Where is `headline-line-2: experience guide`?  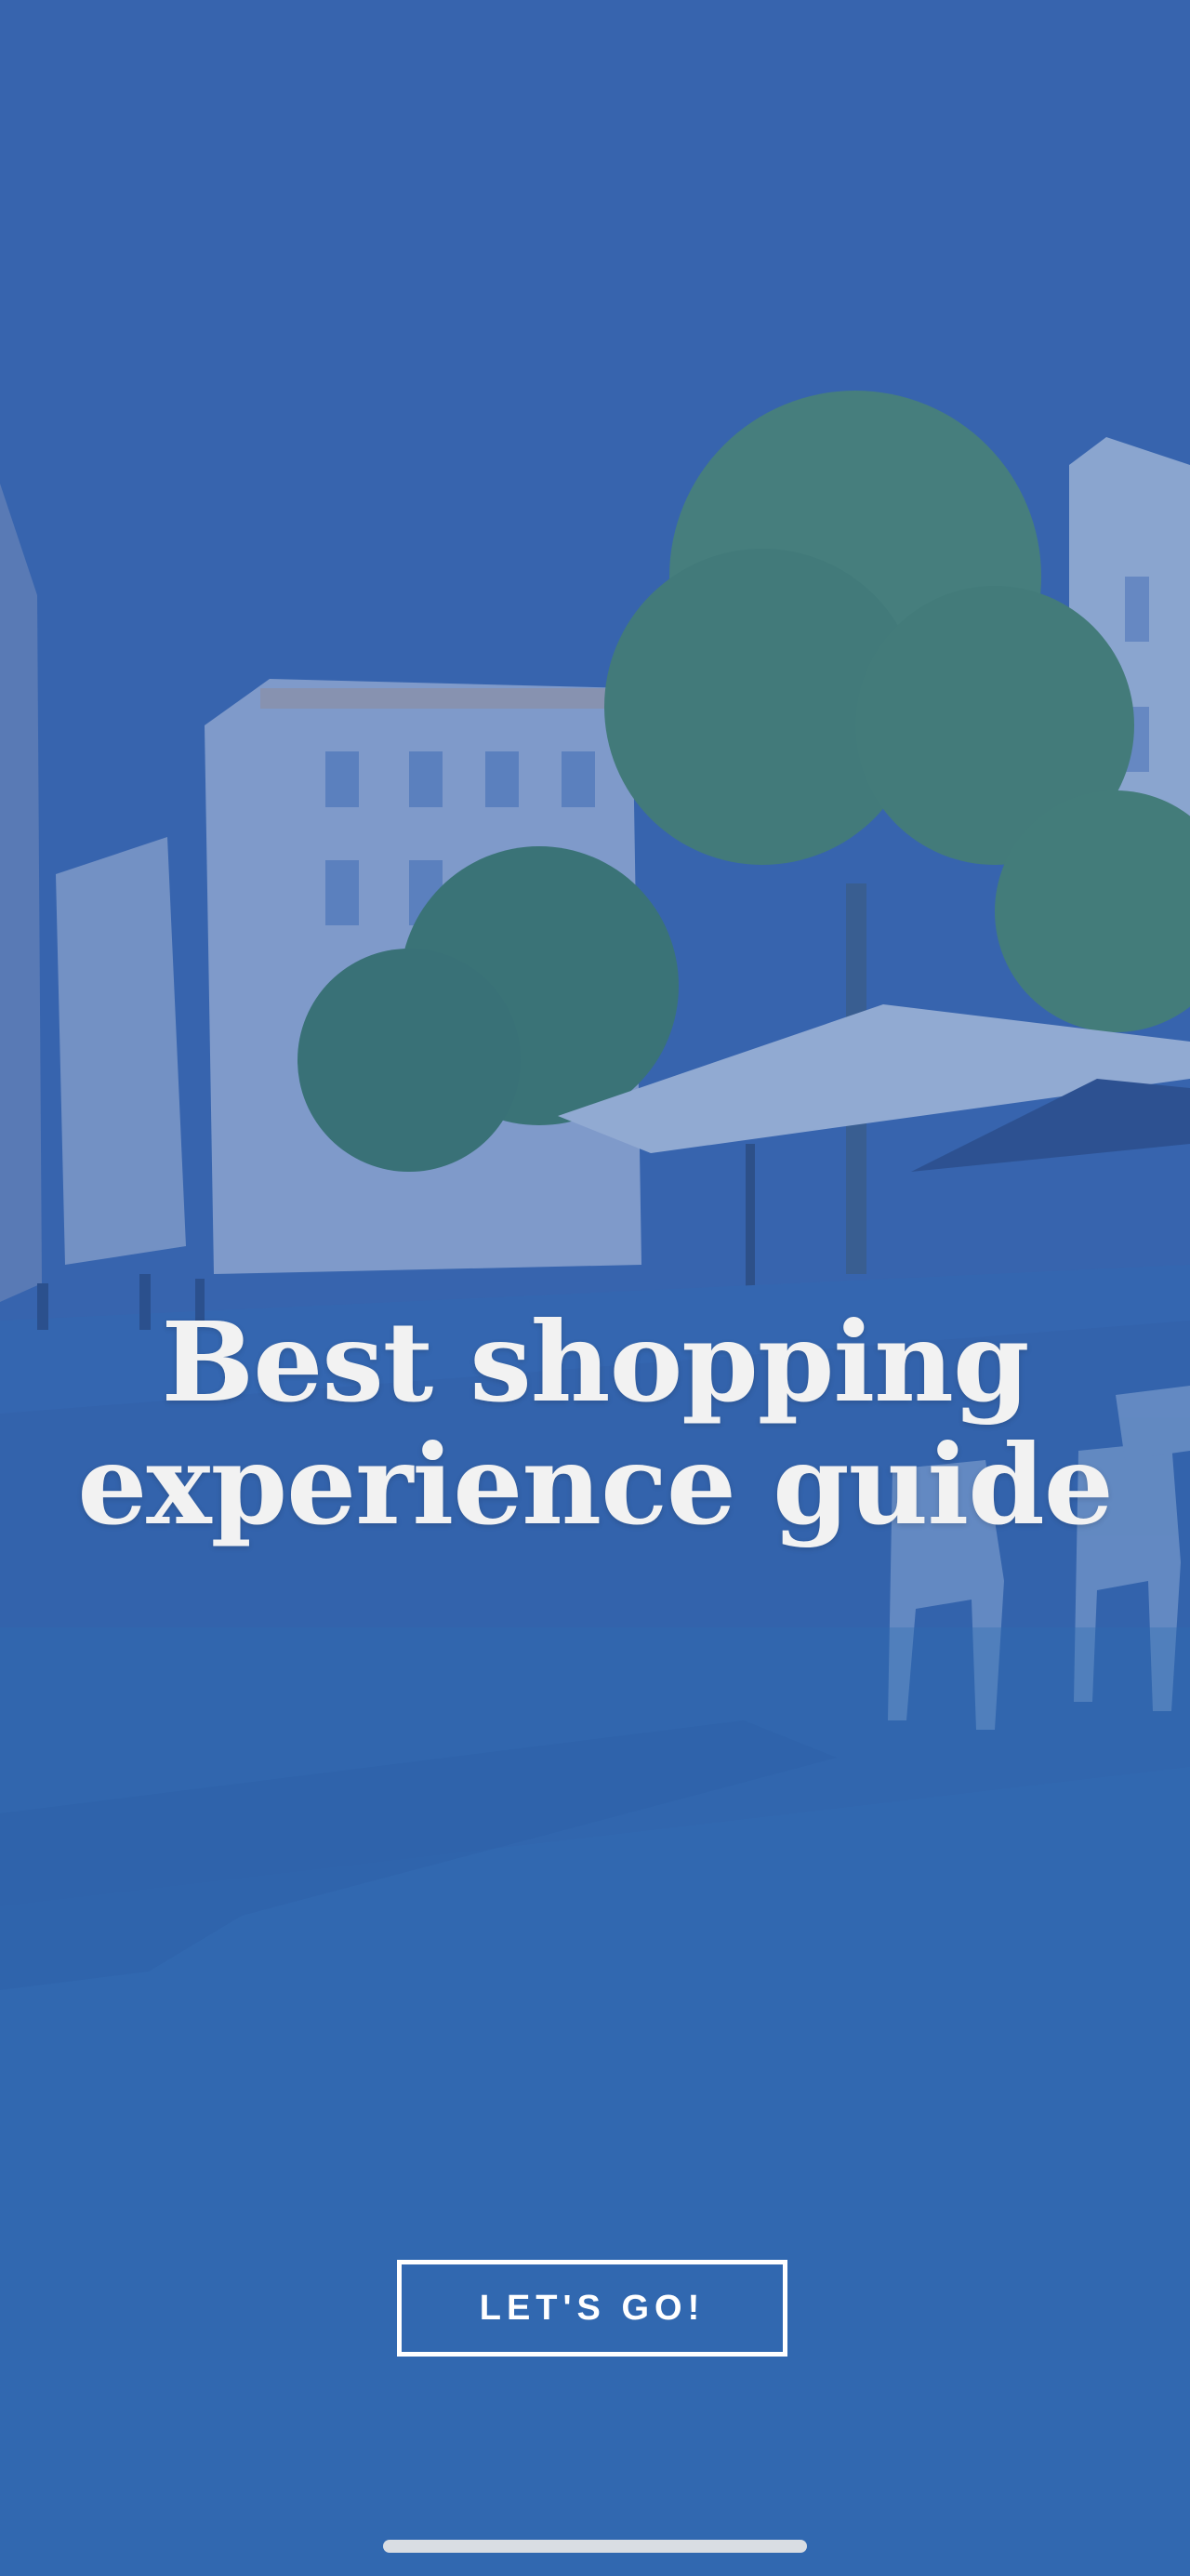 headline-line-2: experience guide is located at coordinates (595, 1485).